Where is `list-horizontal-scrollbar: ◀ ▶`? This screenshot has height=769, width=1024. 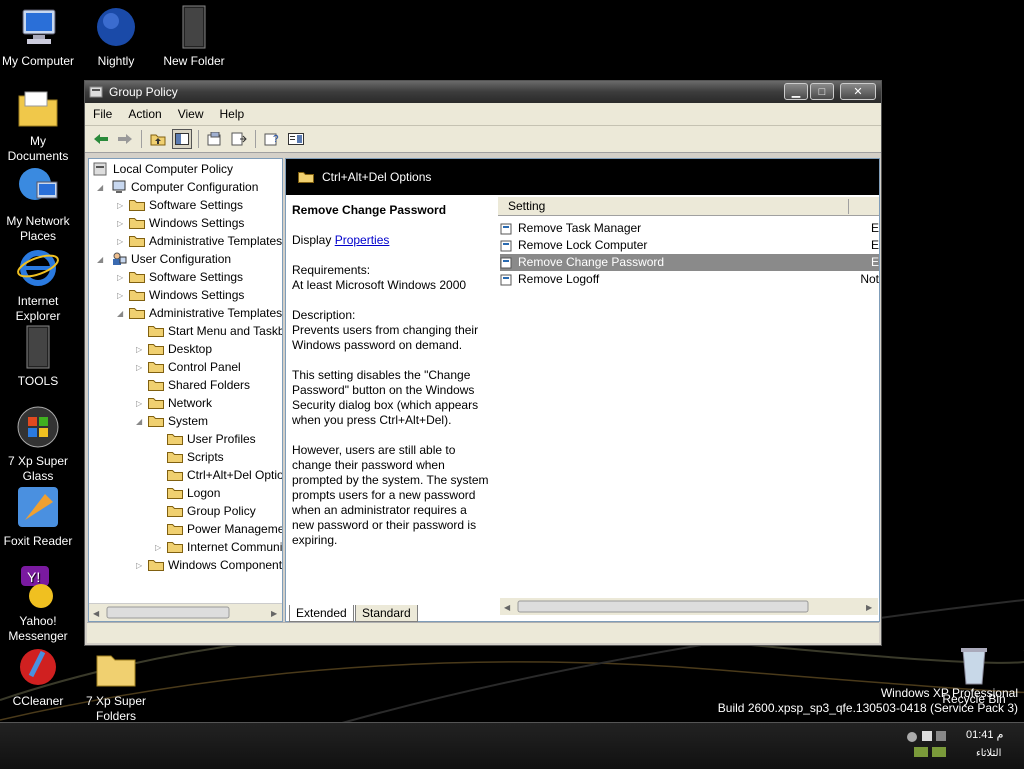
list-horizontal-scrollbar: ◀ ▶ is located at coordinates (689, 606).